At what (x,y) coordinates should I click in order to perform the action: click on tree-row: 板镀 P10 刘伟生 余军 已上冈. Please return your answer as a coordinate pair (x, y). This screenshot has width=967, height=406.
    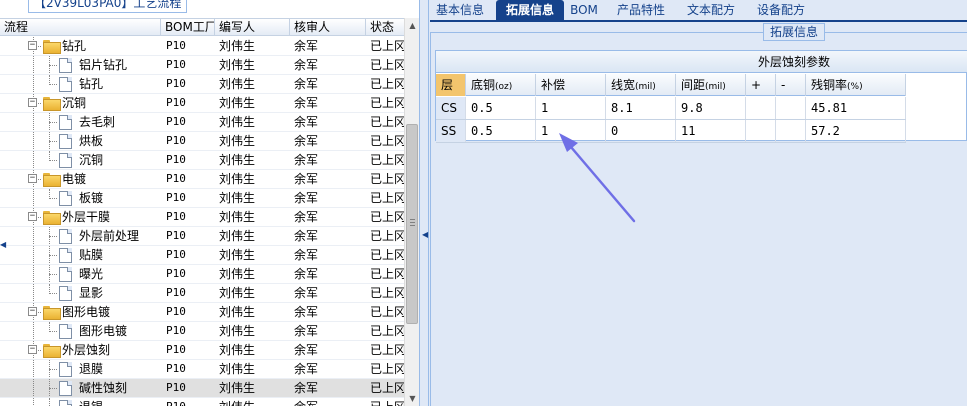
    Looking at the image, I should click on (202, 198).